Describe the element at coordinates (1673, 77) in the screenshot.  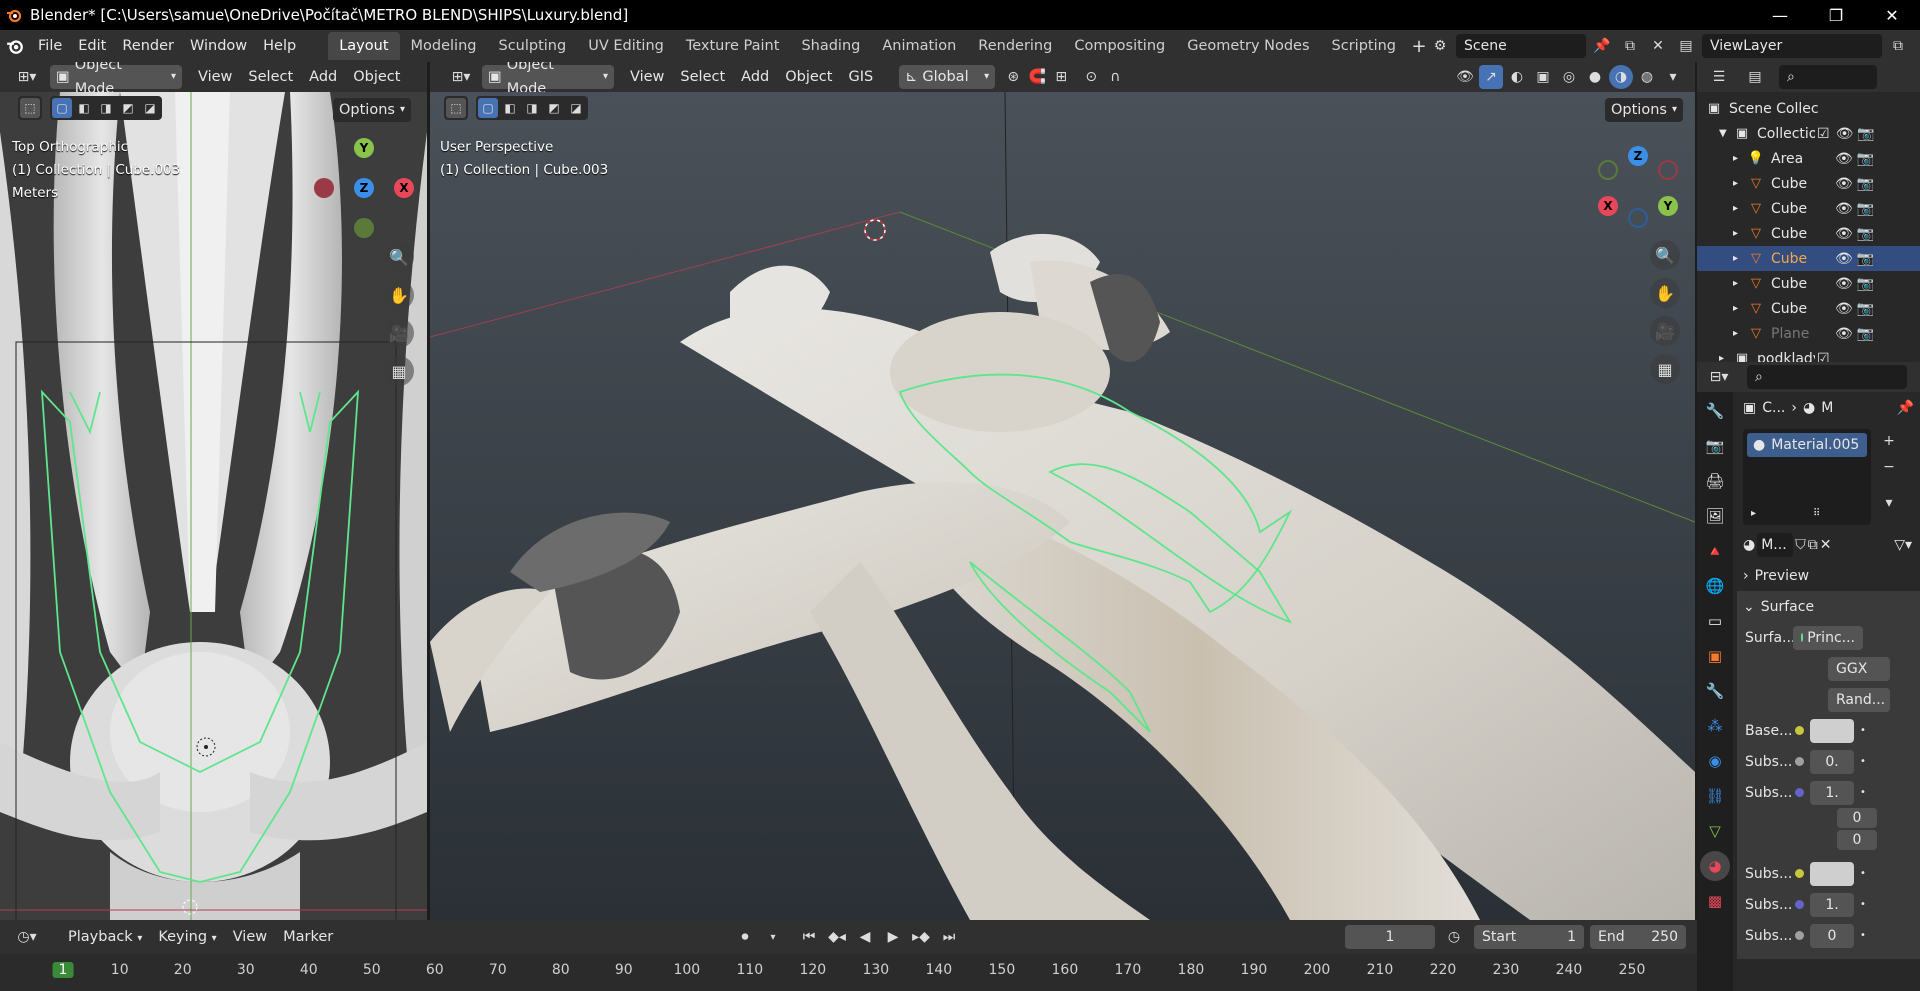
I see `shading-options-icon: ▾` at that location.